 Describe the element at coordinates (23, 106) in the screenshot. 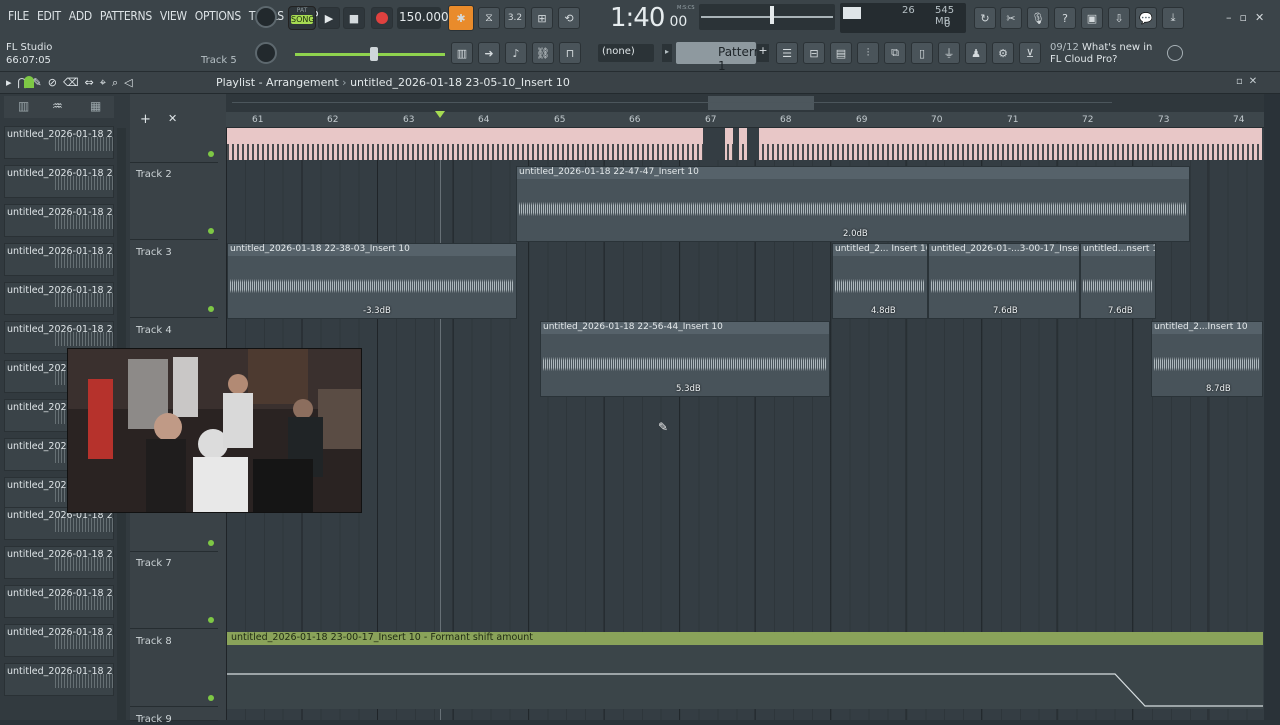

I see `grid-icon: ▥` at that location.